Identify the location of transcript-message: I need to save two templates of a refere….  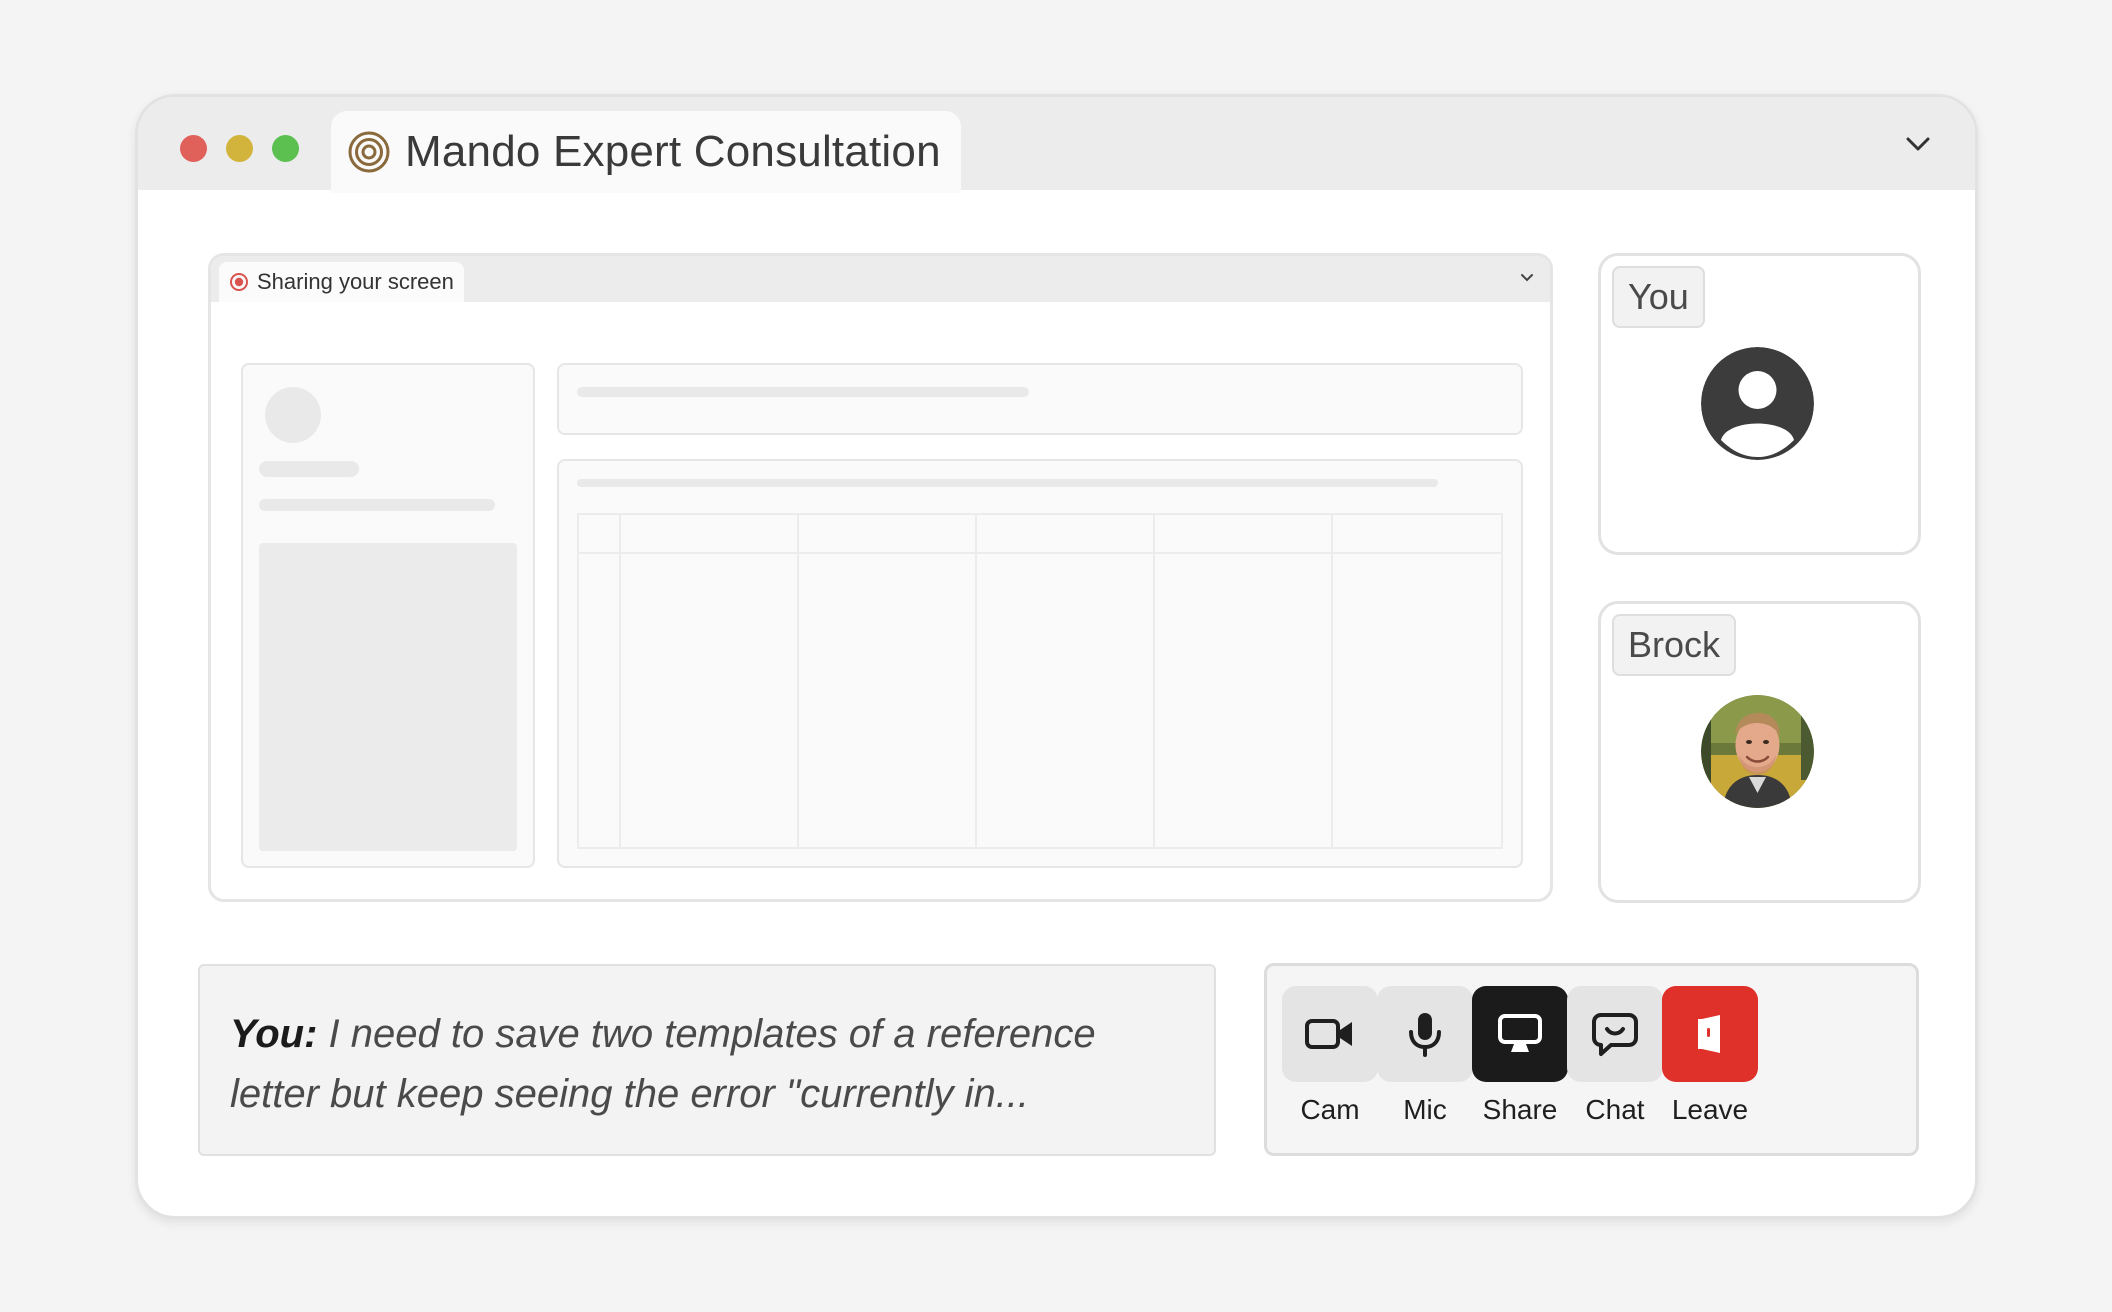
(663, 1064).